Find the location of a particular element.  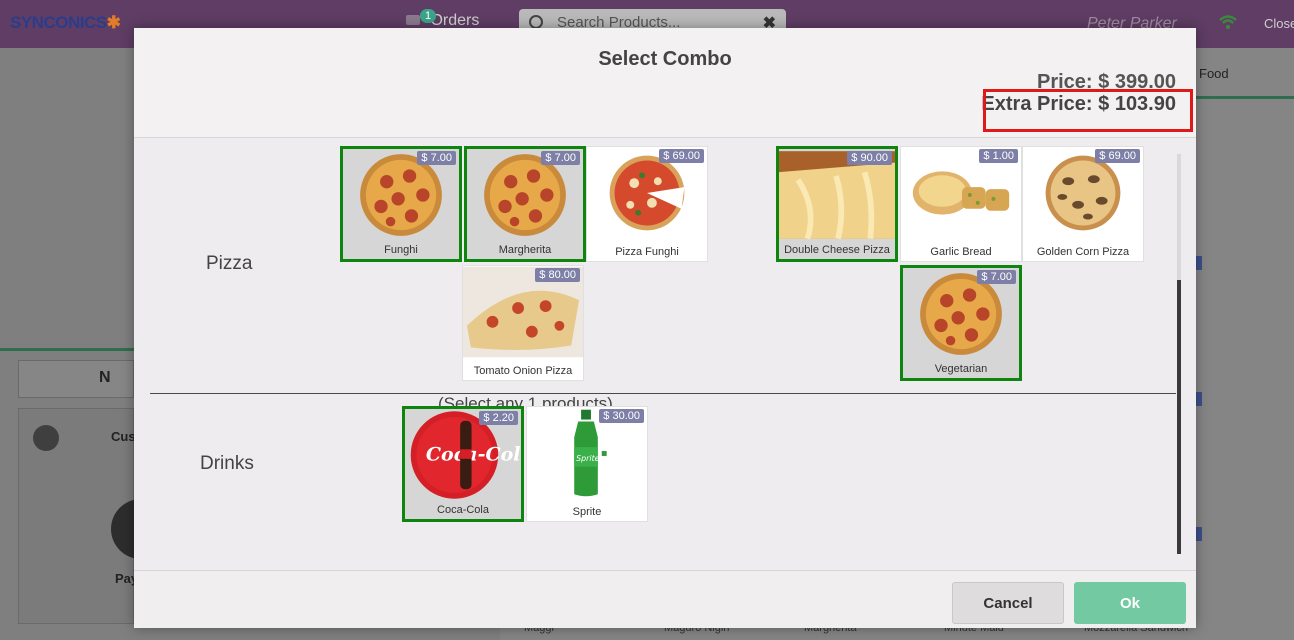

modal-title: Select Combo is located at coordinates (665, 59).